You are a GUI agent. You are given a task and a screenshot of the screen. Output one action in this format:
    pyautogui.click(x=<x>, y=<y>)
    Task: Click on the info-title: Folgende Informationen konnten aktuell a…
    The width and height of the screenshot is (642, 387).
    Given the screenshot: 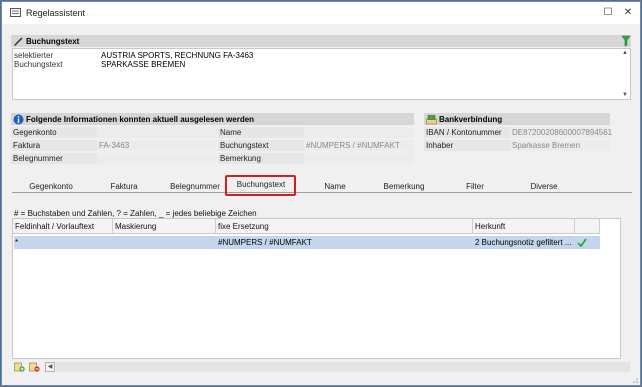 What is the action you would take?
    pyautogui.click(x=140, y=119)
    